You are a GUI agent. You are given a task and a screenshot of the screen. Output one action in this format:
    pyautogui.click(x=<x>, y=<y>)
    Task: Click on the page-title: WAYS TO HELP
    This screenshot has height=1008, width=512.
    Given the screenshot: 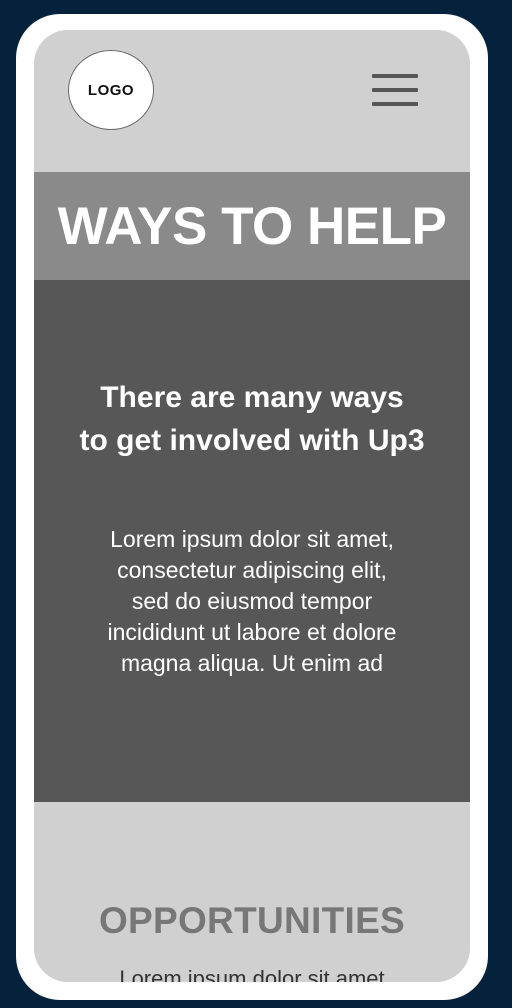 What is the action you would take?
    pyautogui.click(x=252, y=226)
    